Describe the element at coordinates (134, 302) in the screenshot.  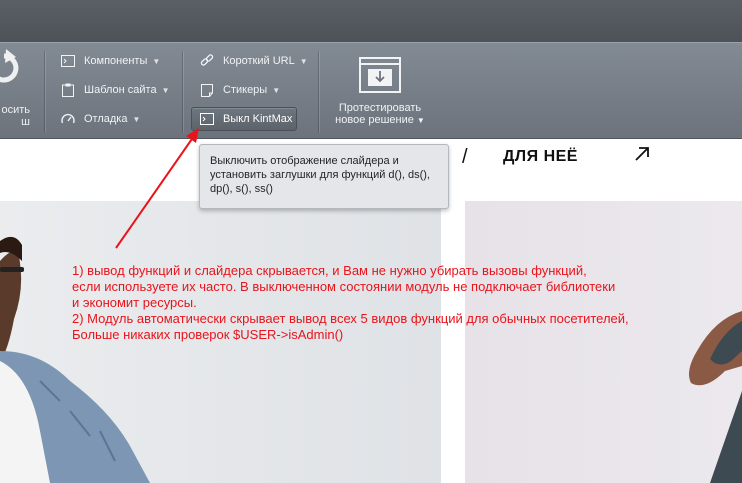
I see `annotation-line: и экономит ресурсы.` at that location.